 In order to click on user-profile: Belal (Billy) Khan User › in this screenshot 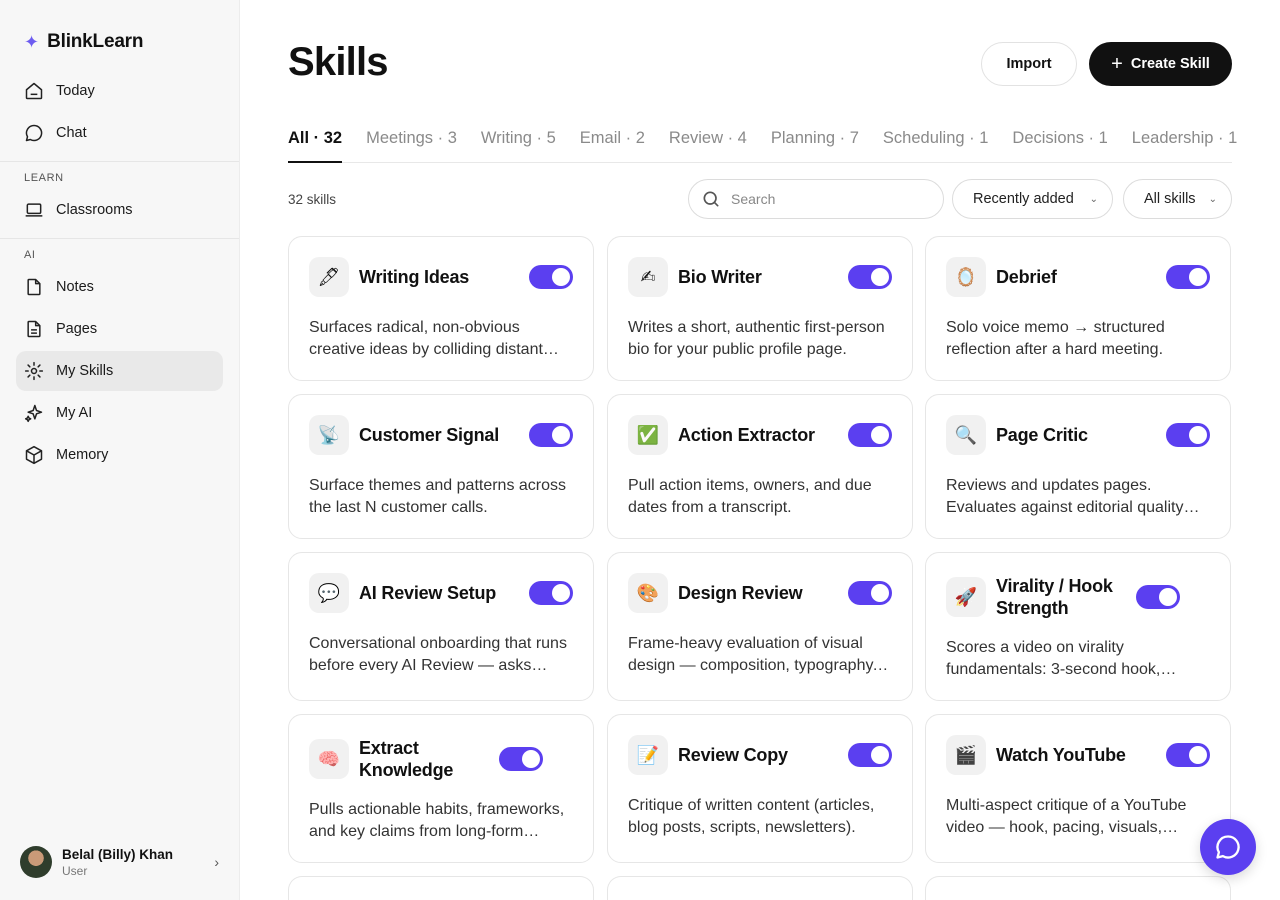, I will do `click(119, 862)`.